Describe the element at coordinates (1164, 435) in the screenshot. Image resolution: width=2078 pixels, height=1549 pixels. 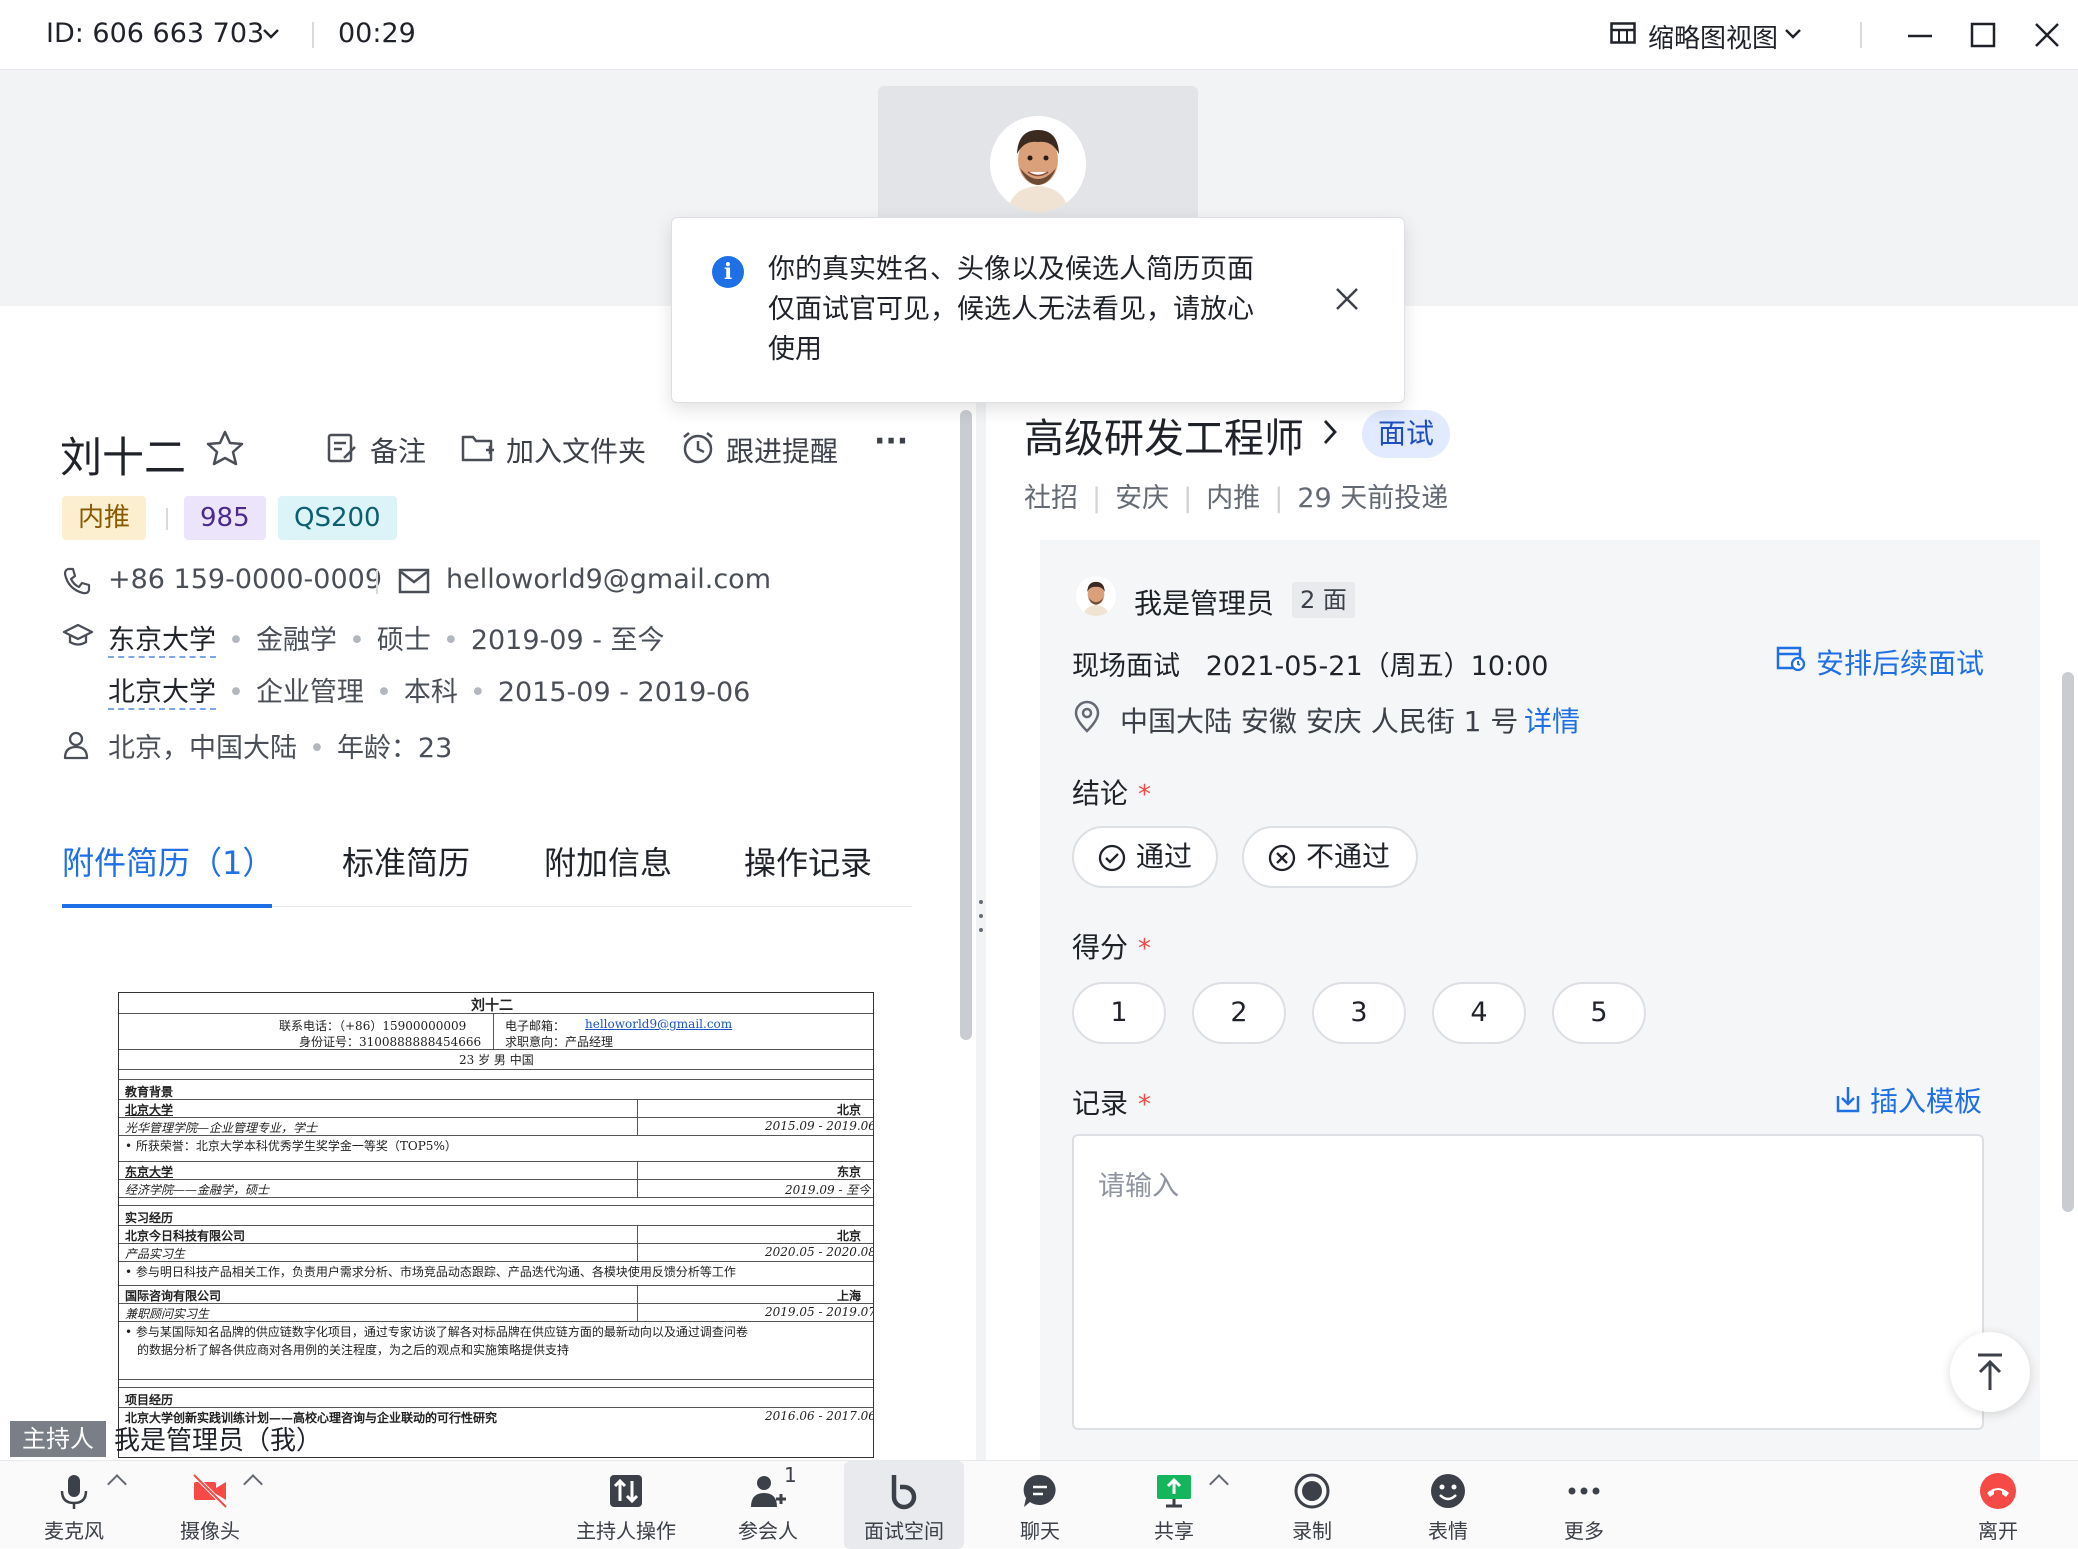
I see `job-title: 高级研发工程师` at that location.